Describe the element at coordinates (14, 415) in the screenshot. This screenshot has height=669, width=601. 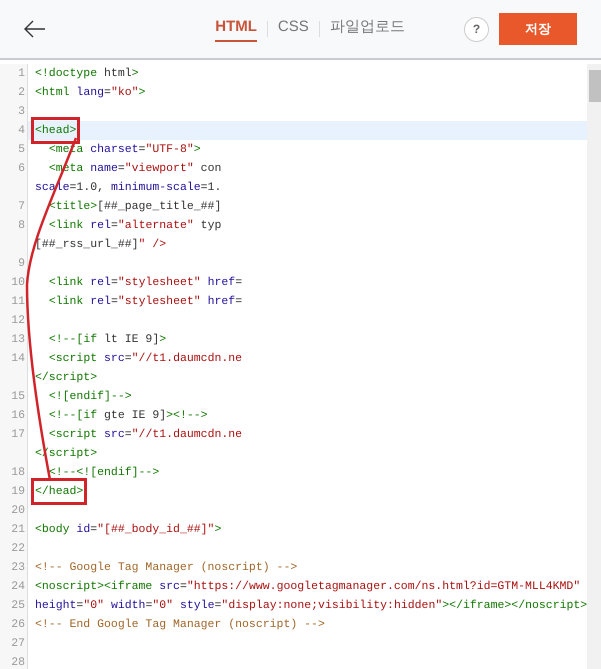
I see `line-number: 16` at that location.